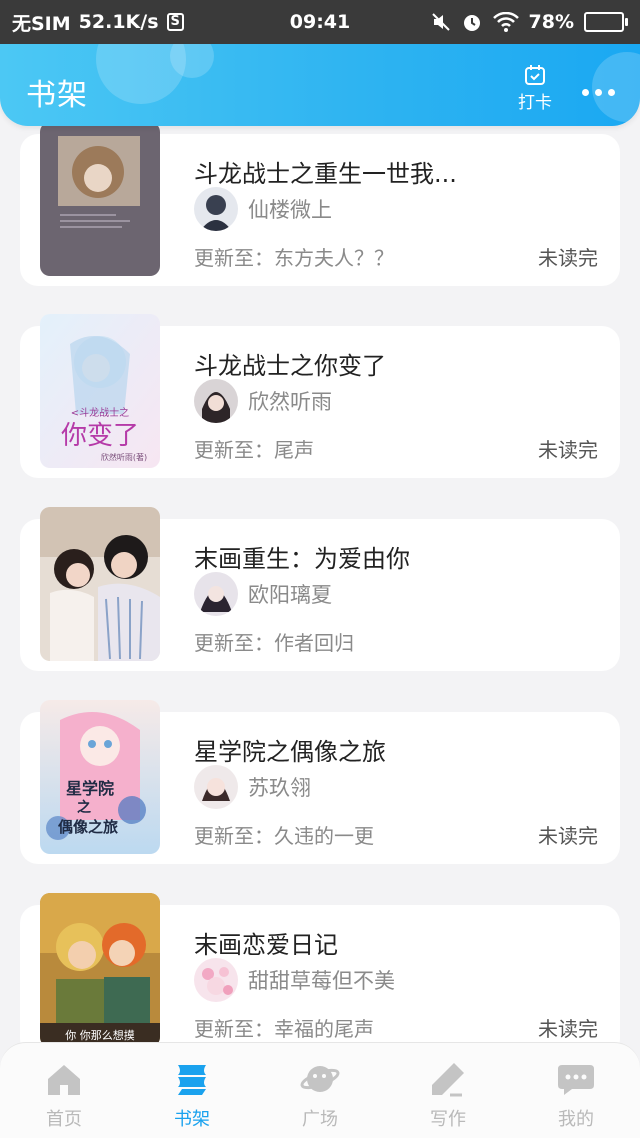 The image size is (640, 1138). I want to click on checkin-button: 打卡, so click(535, 88).